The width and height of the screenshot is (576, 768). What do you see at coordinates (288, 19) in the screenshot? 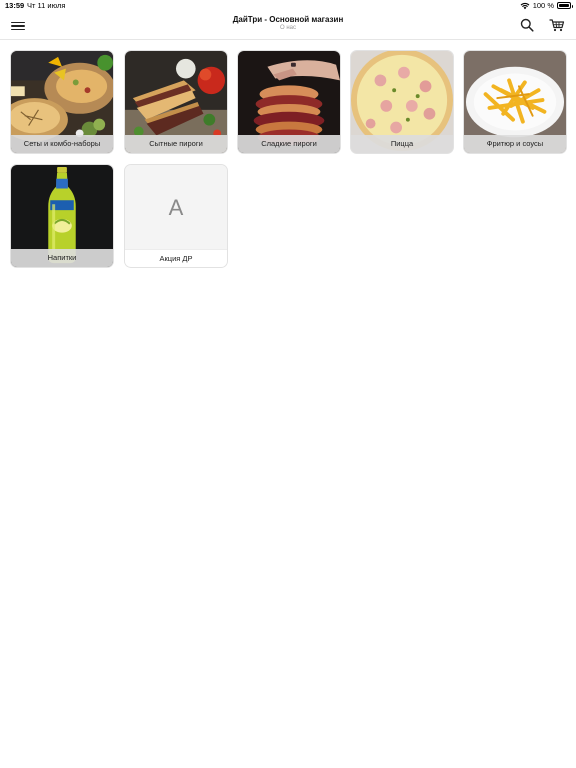
I see `page-title: ДайТри - Основной магазин` at bounding box center [288, 19].